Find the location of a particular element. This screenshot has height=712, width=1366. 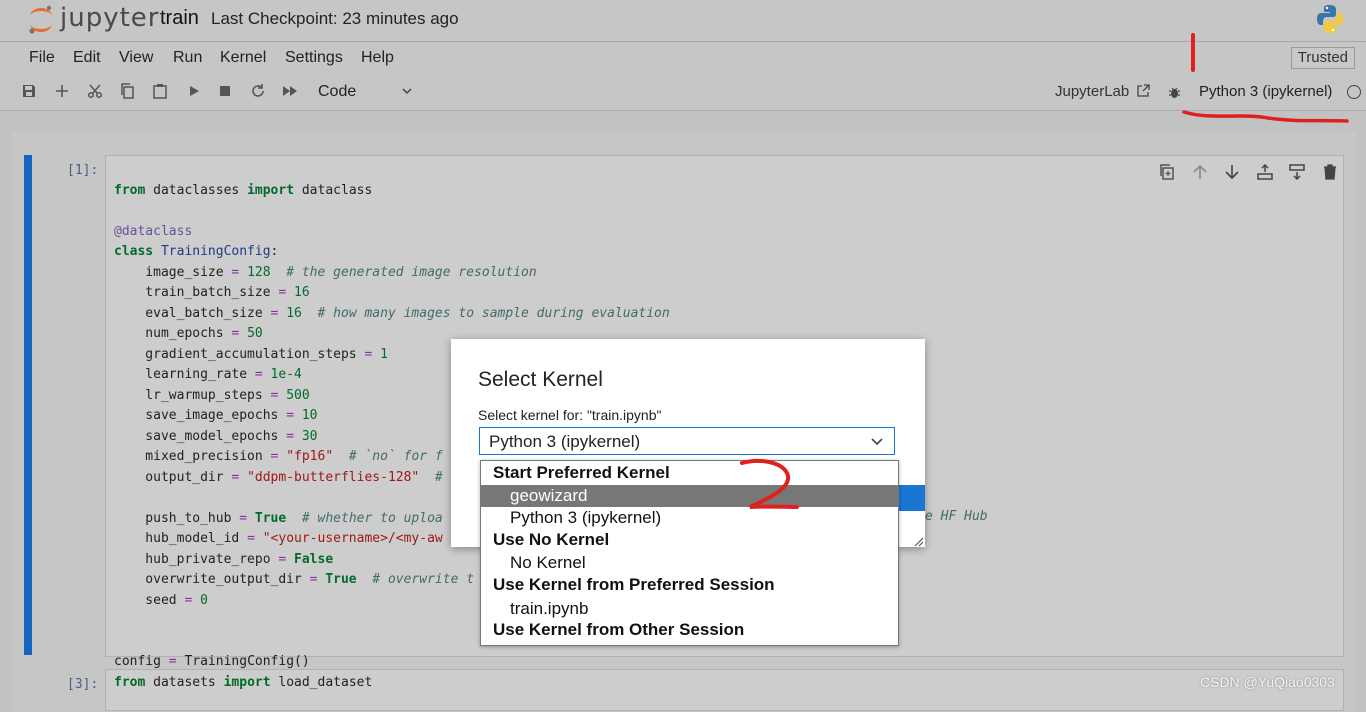

dialog-select-button is located at coordinates (911, 498).